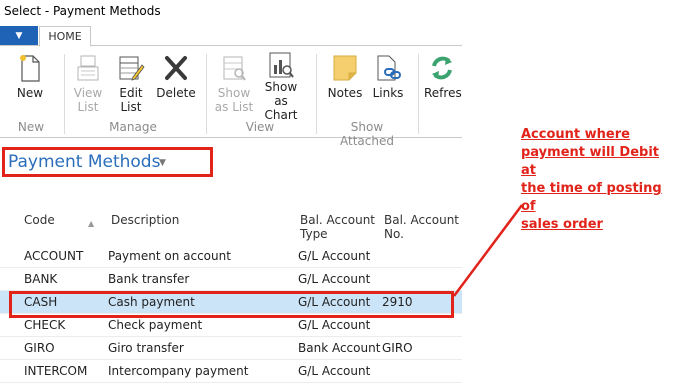 The image size is (677, 386). What do you see at coordinates (281, 65) in the screenshot?
I see `show-as-chart-icon` at bounding box center [281, 65].